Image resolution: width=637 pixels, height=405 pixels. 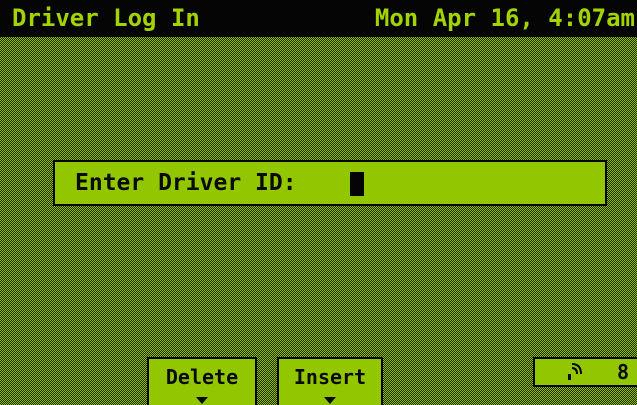 I want to click on text-cursor, so click(x=357, y=184).